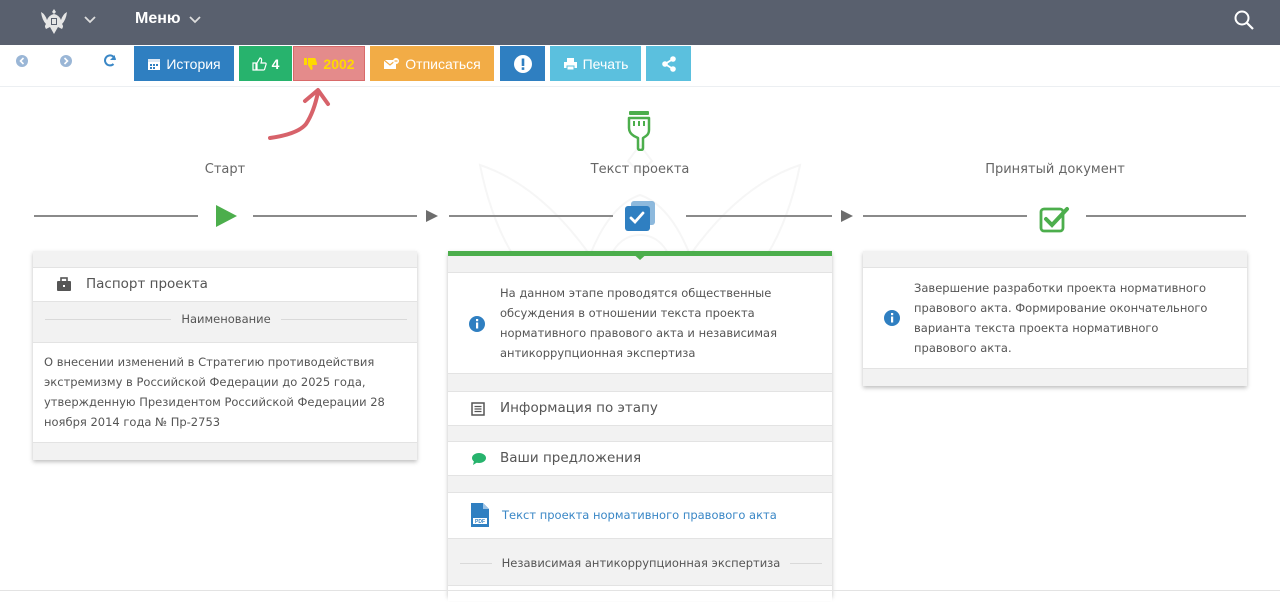 The height and width of the screenshot is (602, 1280). I want to click on printer-icon, so click(570, 63).